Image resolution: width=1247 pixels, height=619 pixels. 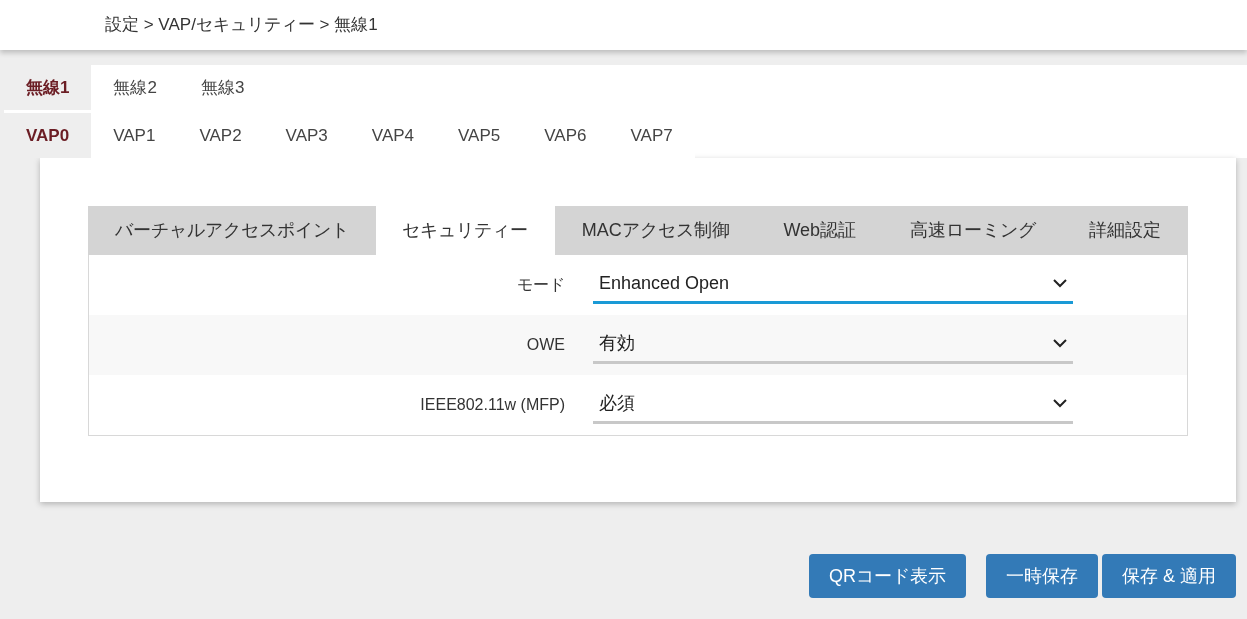 What do you see at coordinates (540, 285) in the screenshot?
I see `field-label: モード` at bounding box center [540, 285].